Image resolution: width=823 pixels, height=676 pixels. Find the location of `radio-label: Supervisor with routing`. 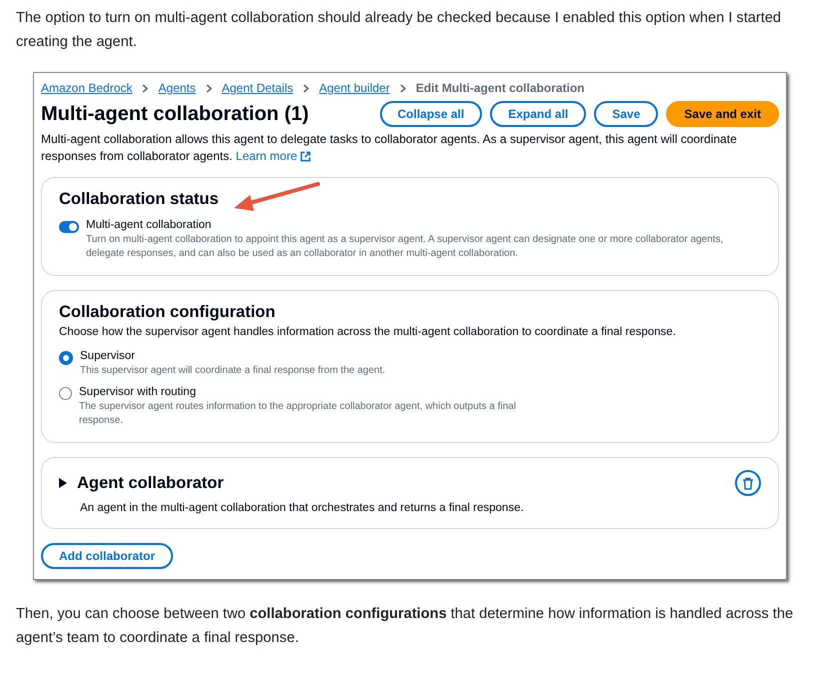

radio-label: Supervisor with routing is located at coordinates (138, 392).